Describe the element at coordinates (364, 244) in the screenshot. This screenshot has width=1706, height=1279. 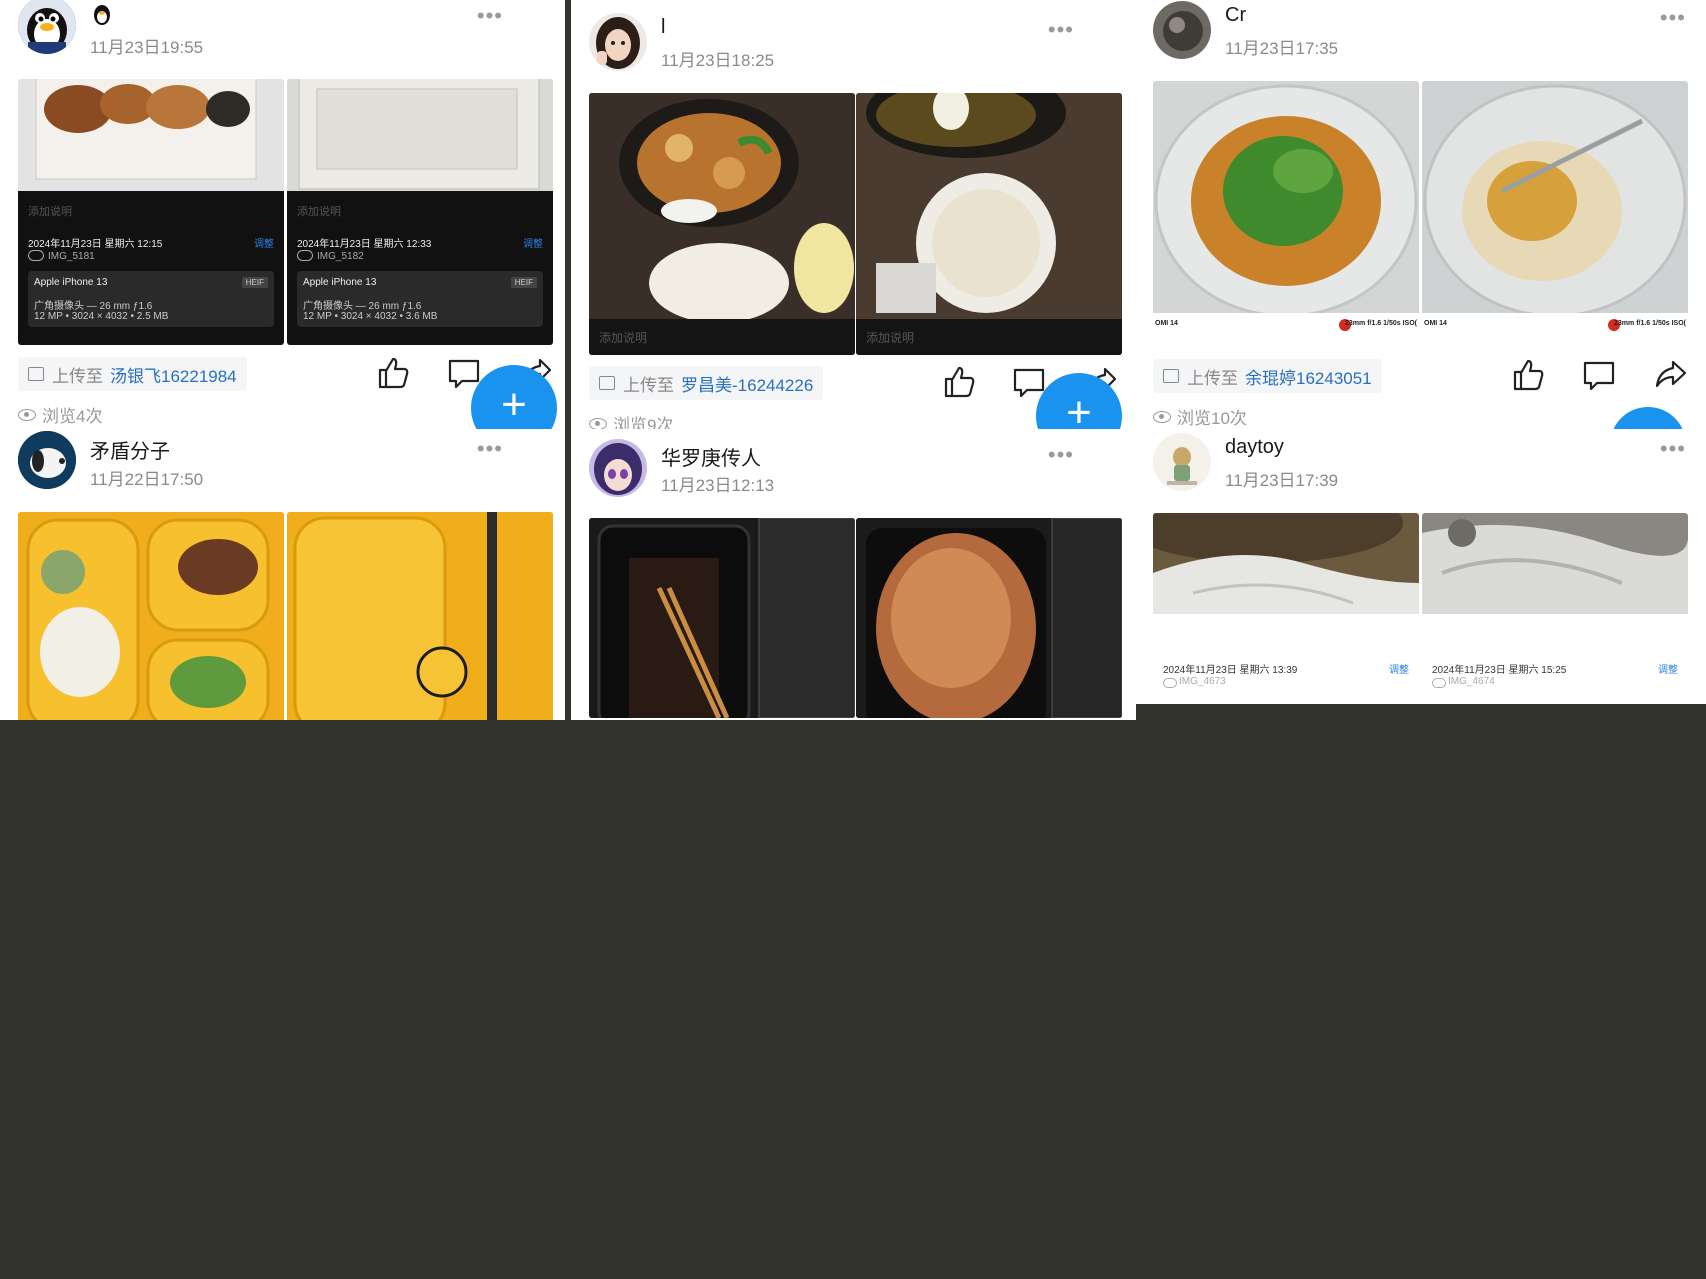
I see `photo-datetime: 2024年11月23日 星期六 12:33` at that location.